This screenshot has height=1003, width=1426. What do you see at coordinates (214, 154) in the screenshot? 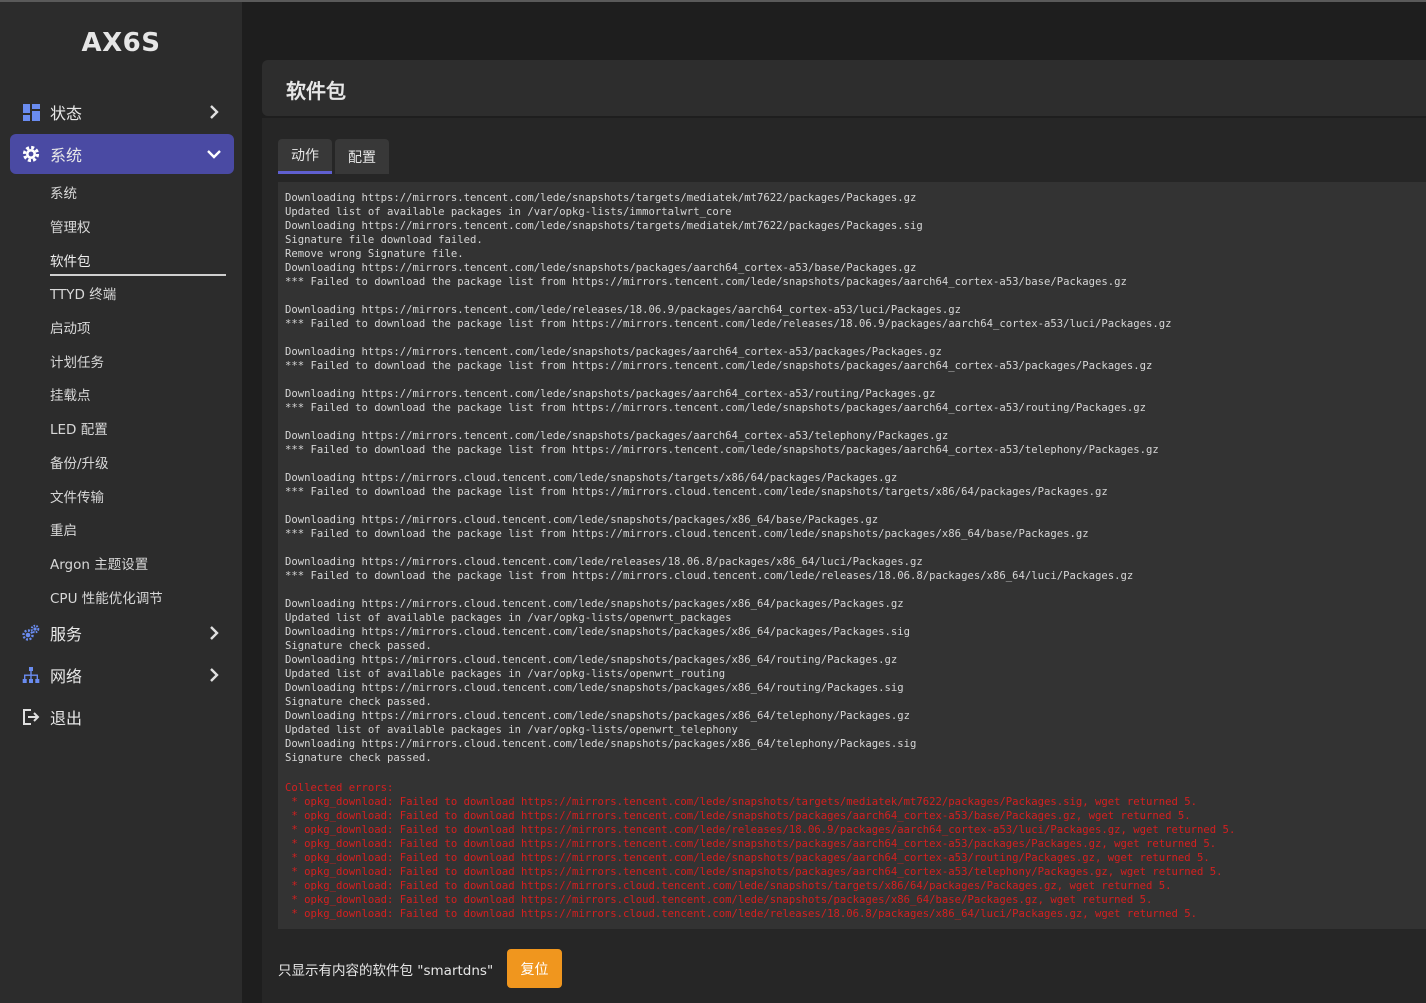
I see `chevron-down-icon` at bounding box center [214, 154].